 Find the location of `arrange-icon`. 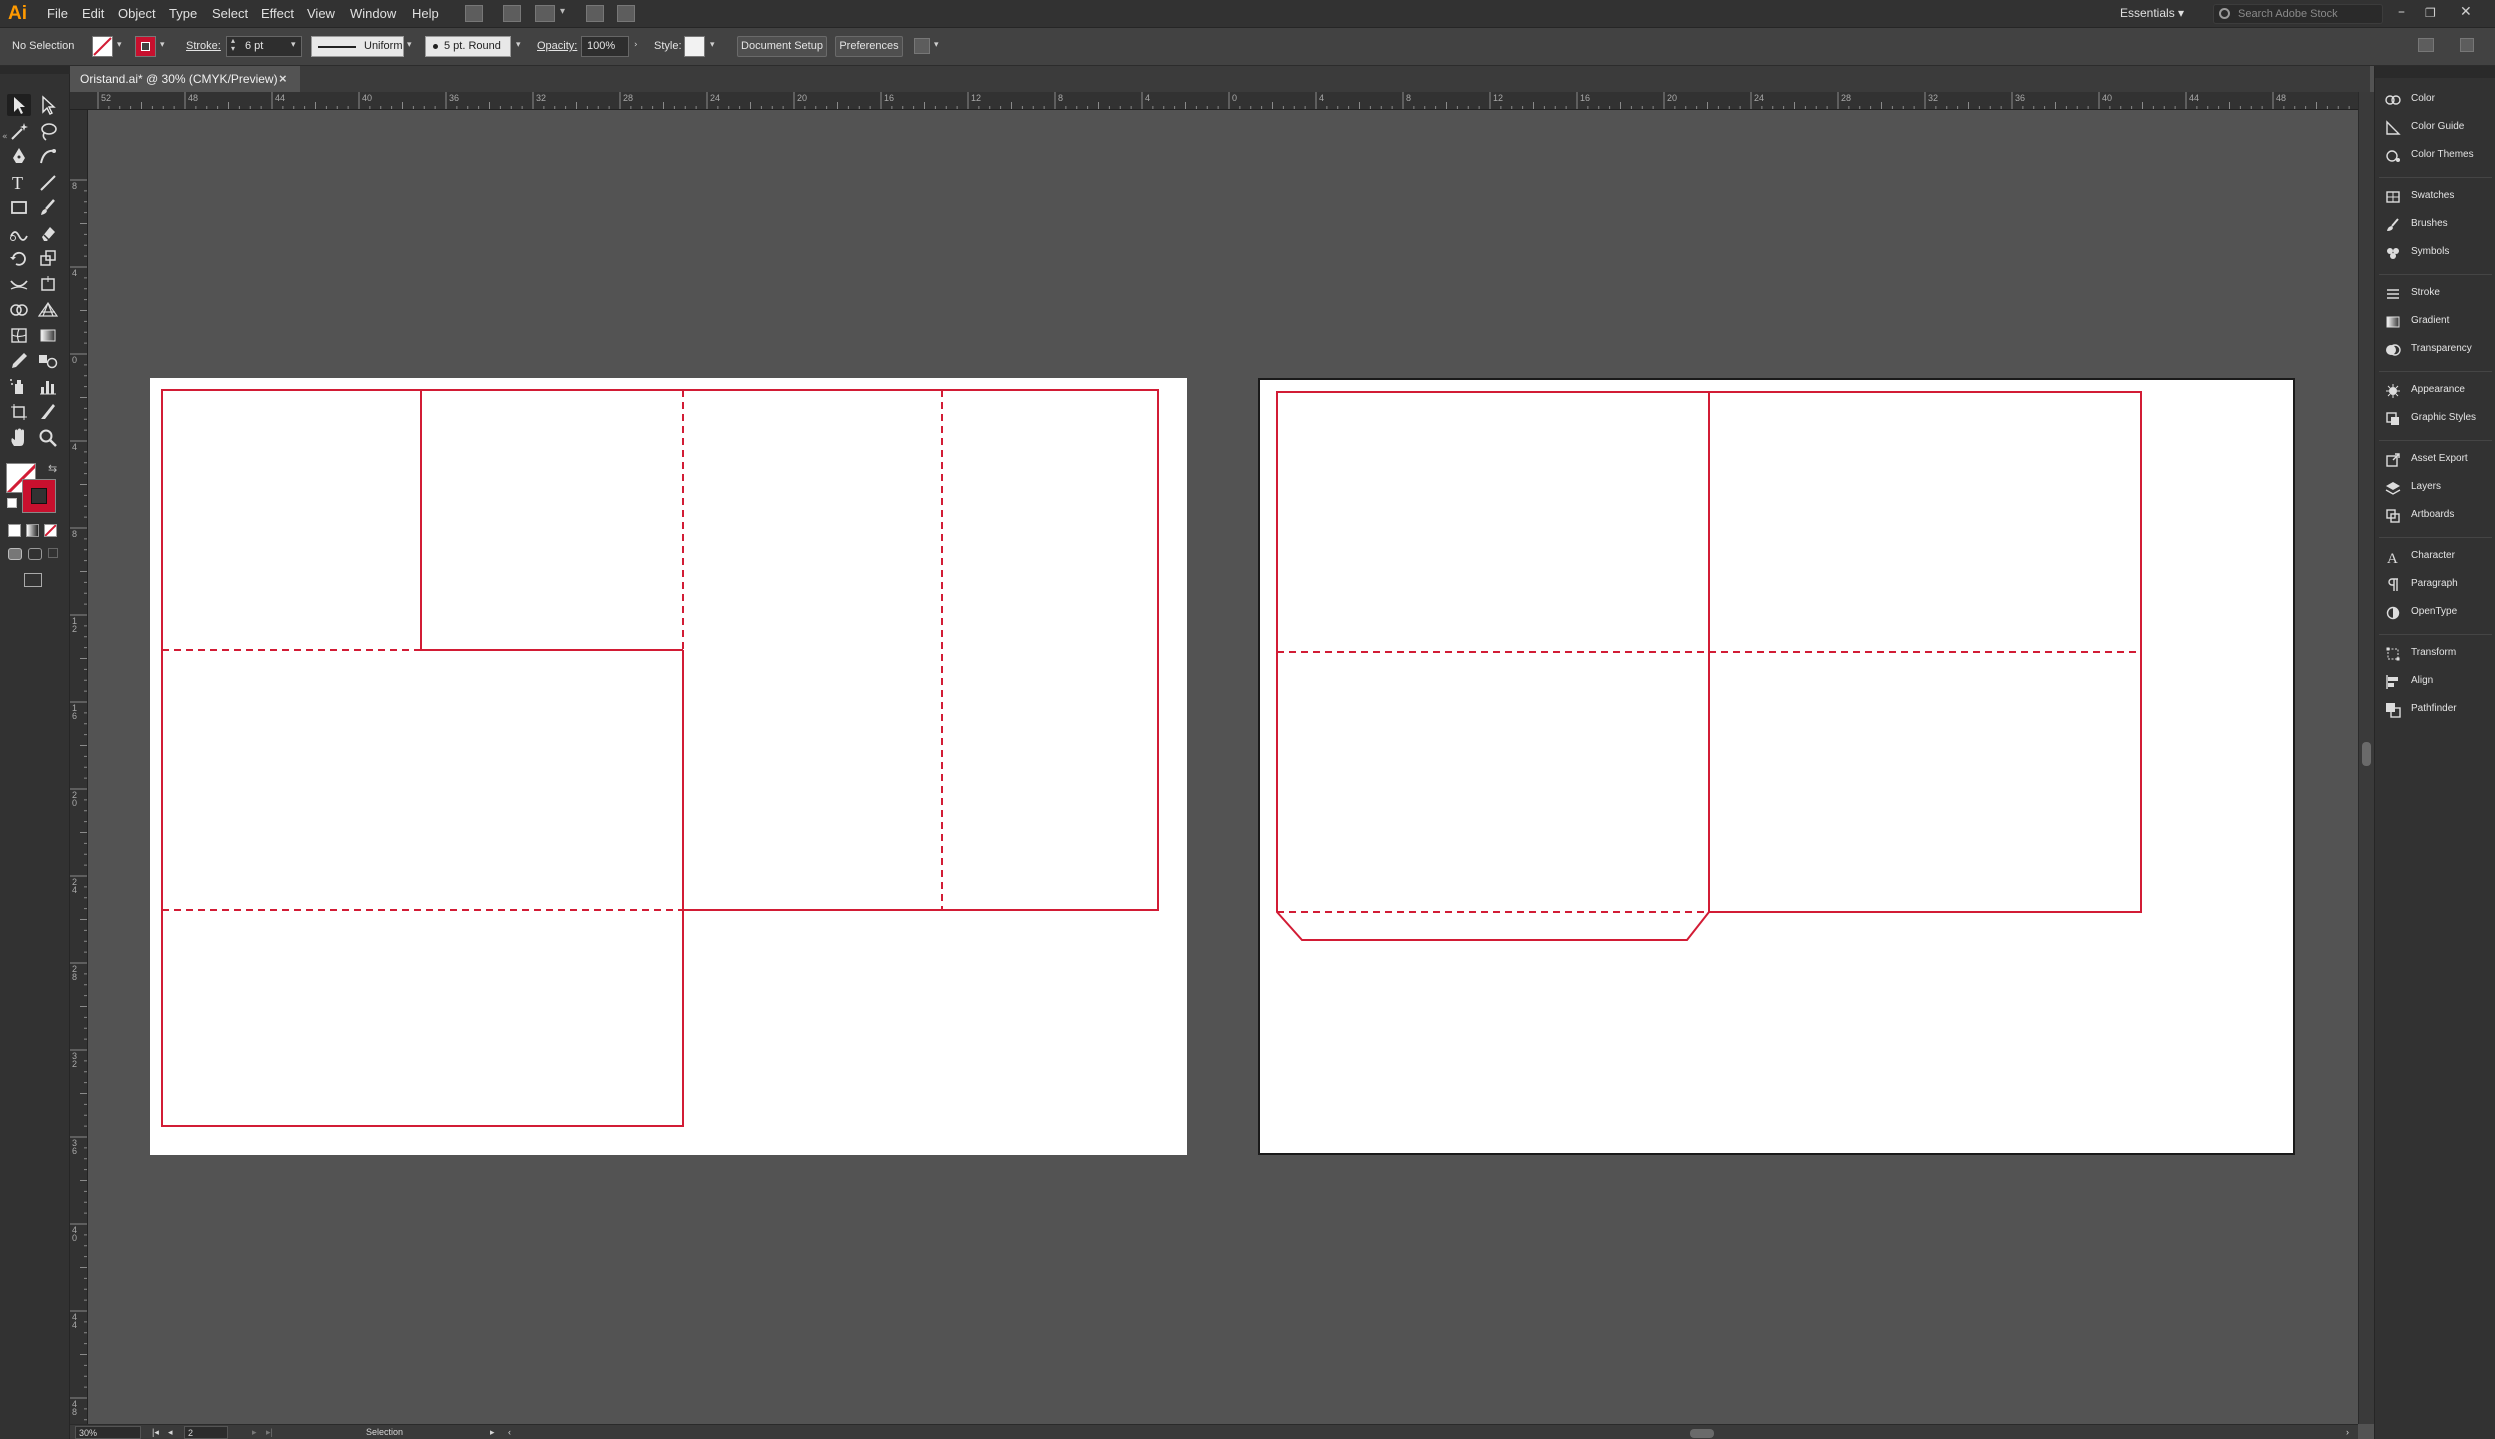

arrange-icon is located at coordinates (922, 46).